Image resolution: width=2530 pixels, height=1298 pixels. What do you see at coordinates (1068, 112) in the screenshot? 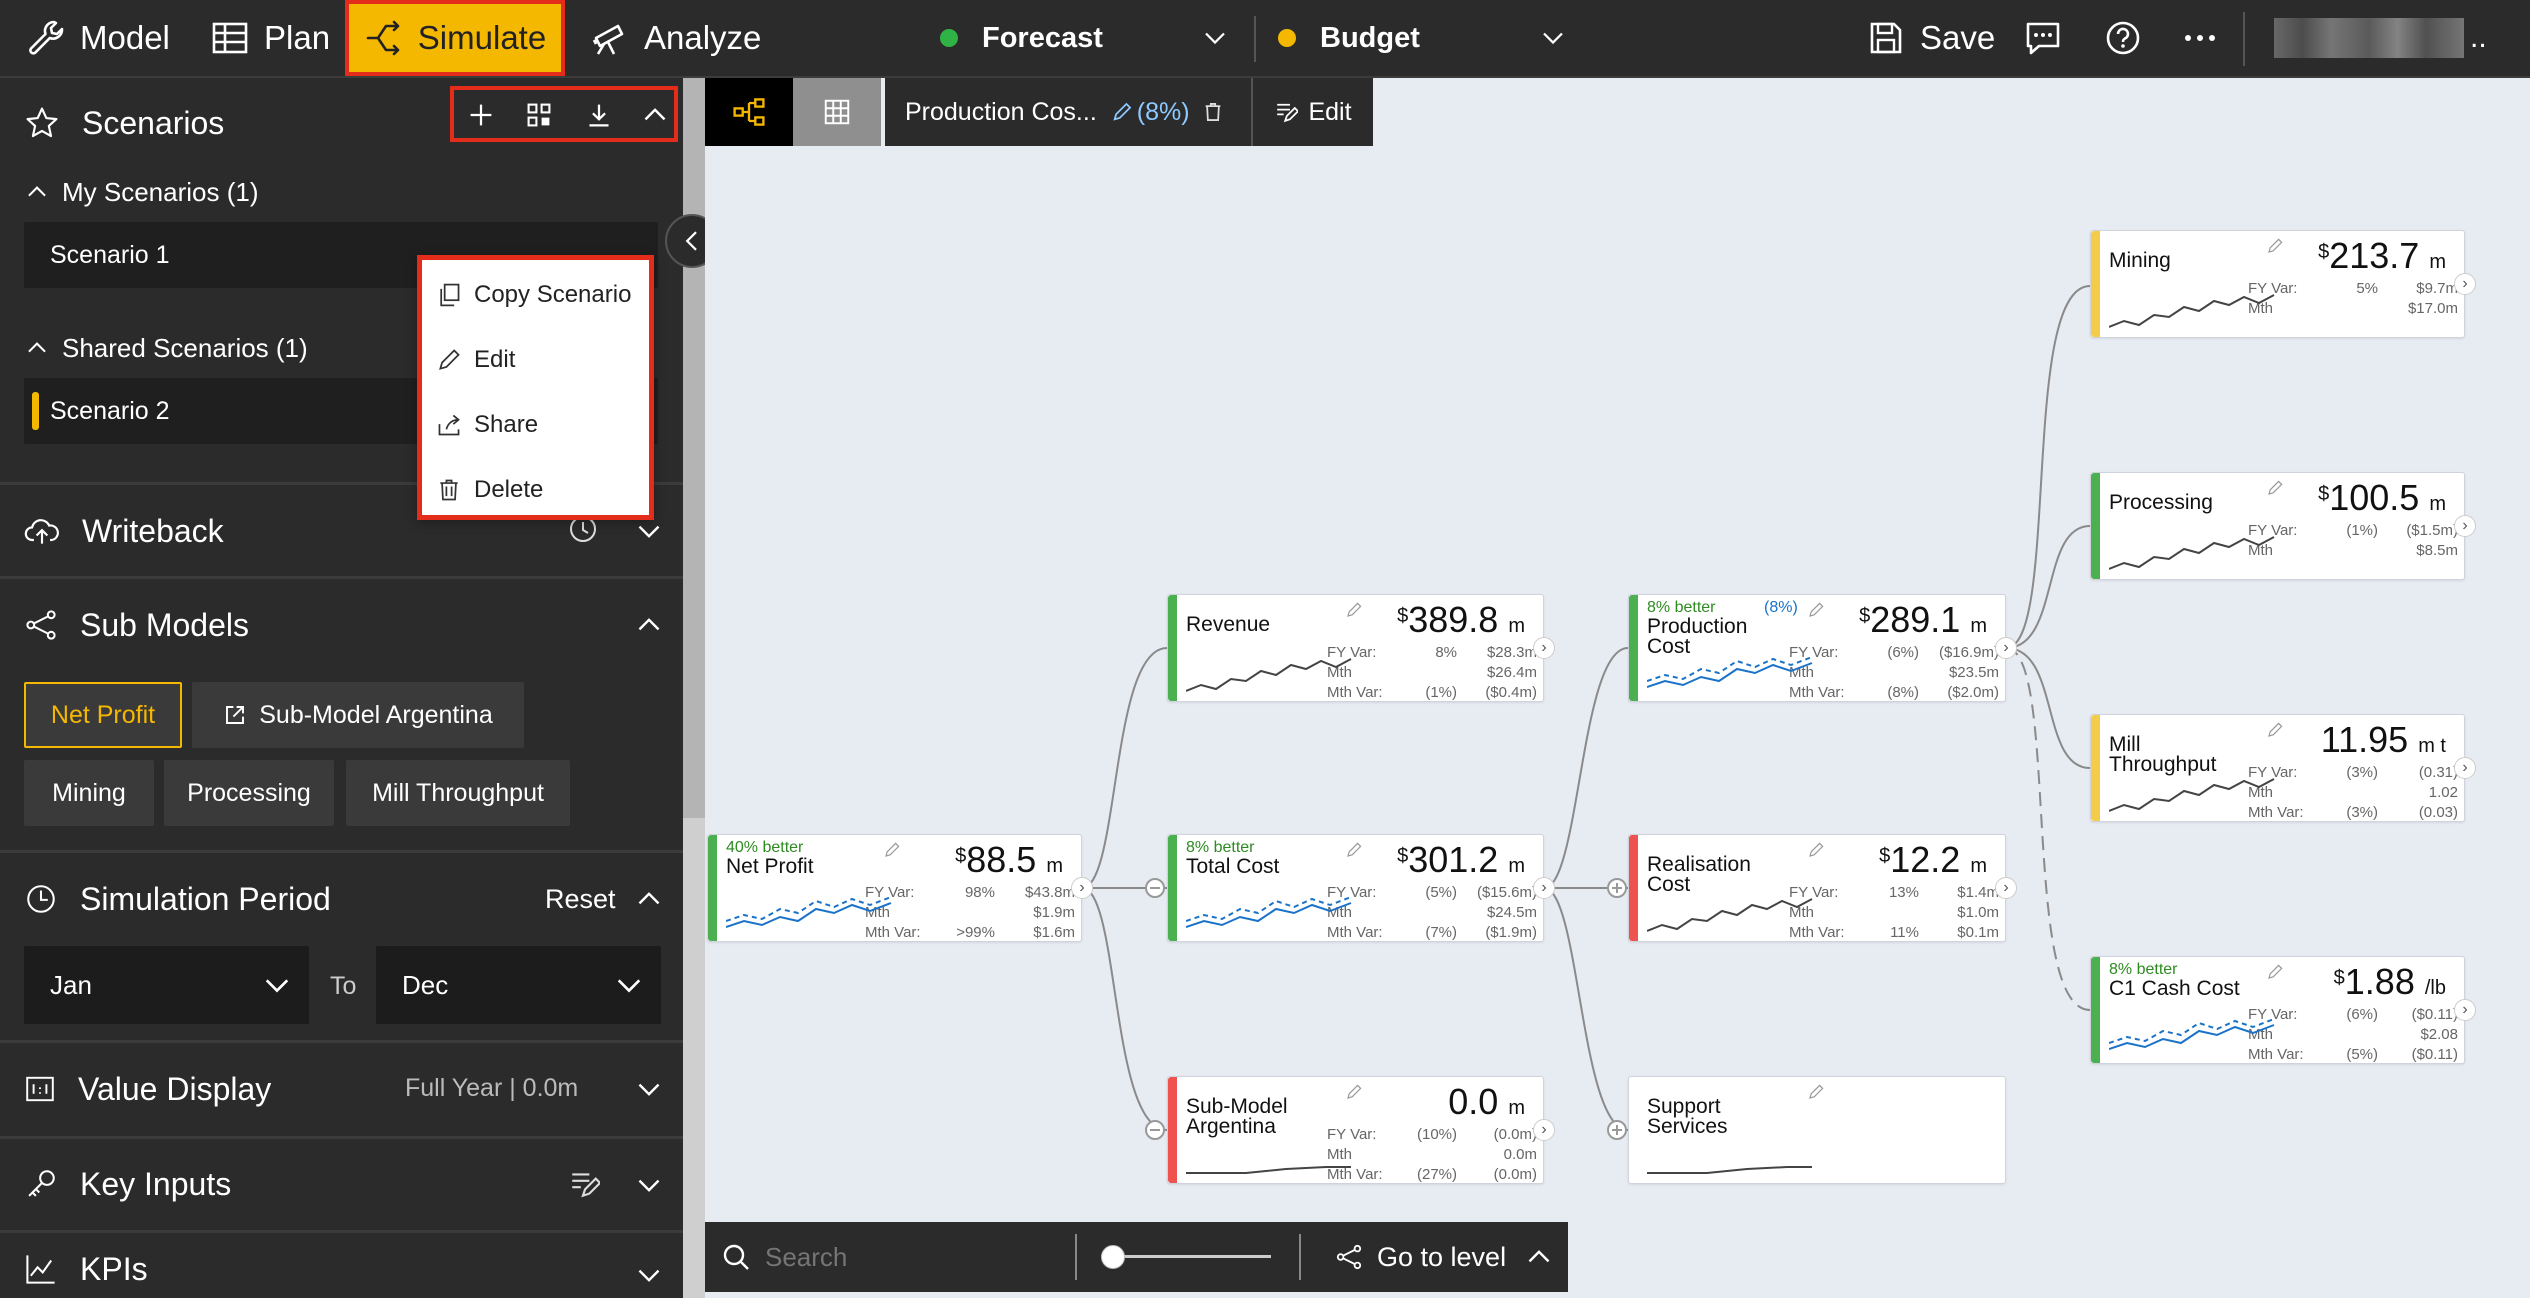
I see `scenario-tab: Production Cos... (8%)` at bounding box center [1068, 112].